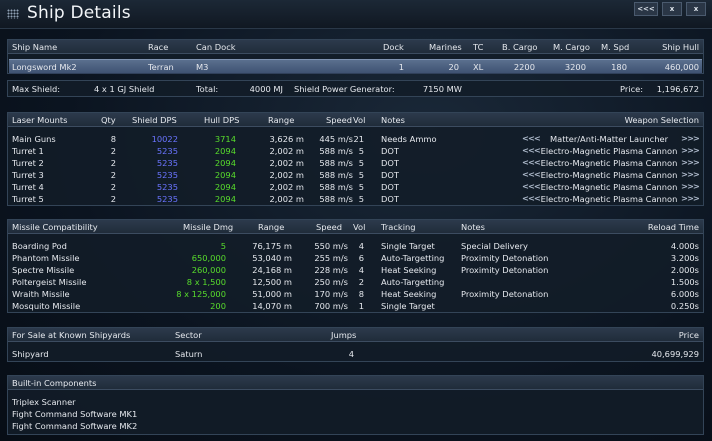 This screenshot has width=712, height=441. I want to click on ship-m-spd: 180, so click(619, 67).